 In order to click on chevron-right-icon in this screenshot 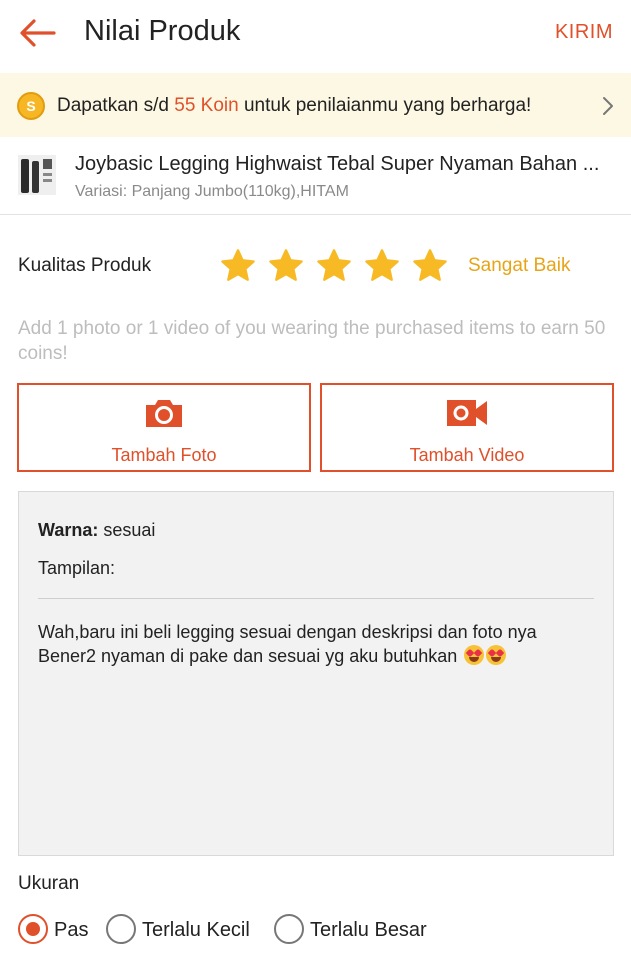, I will do `click(608, 106)`.